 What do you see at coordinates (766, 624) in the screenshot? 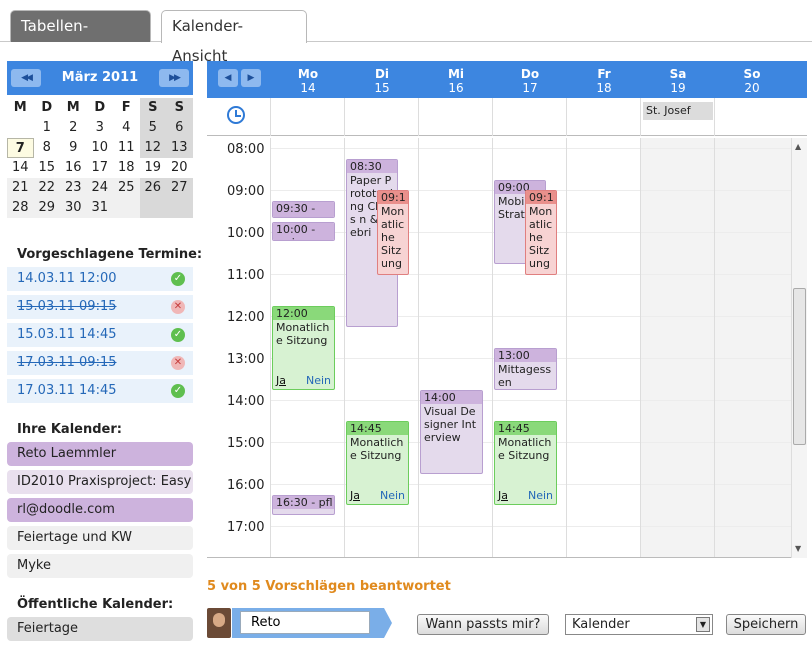
I see `save-button: Speichern` at bounding box center [766, 624].